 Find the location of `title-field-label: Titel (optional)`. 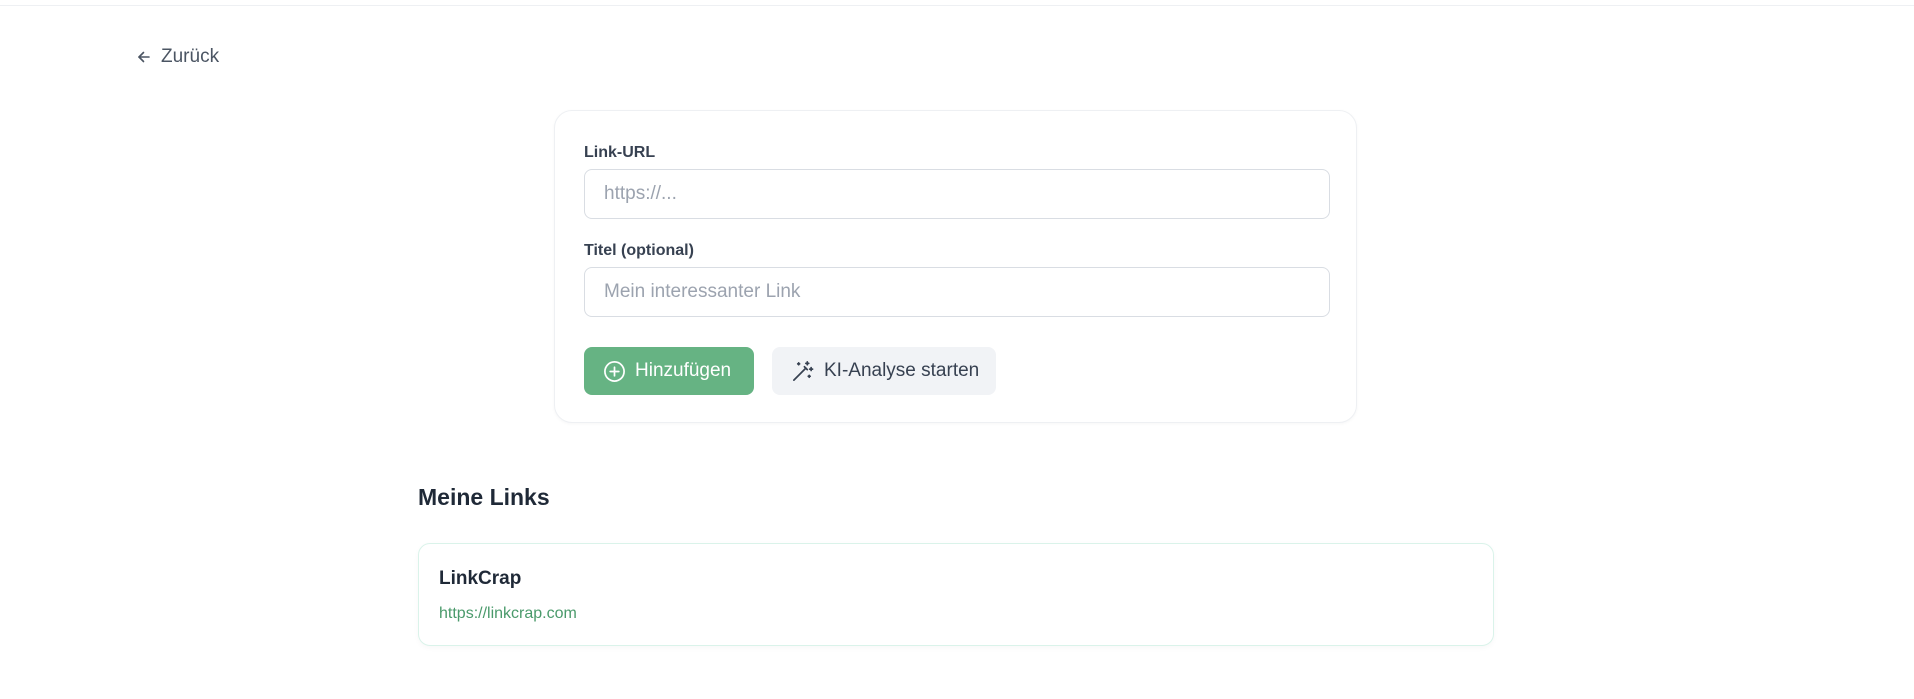

title-field-label: Titel (optional) is located at coordinates (639, 250).